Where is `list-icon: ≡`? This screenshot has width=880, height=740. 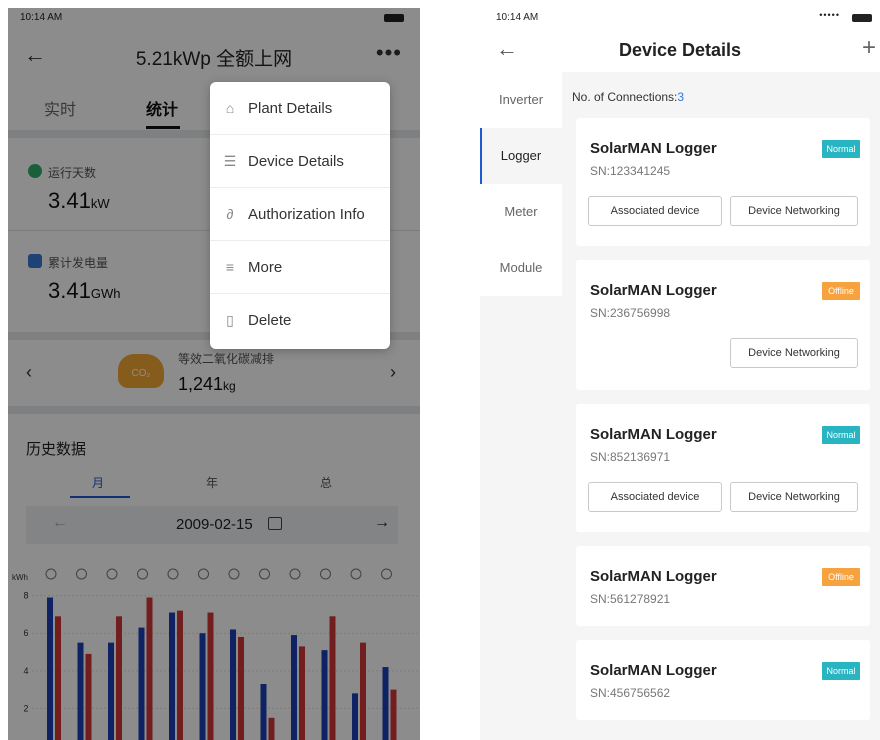
list-icon: ≡ is located at coordinates (230, 267).